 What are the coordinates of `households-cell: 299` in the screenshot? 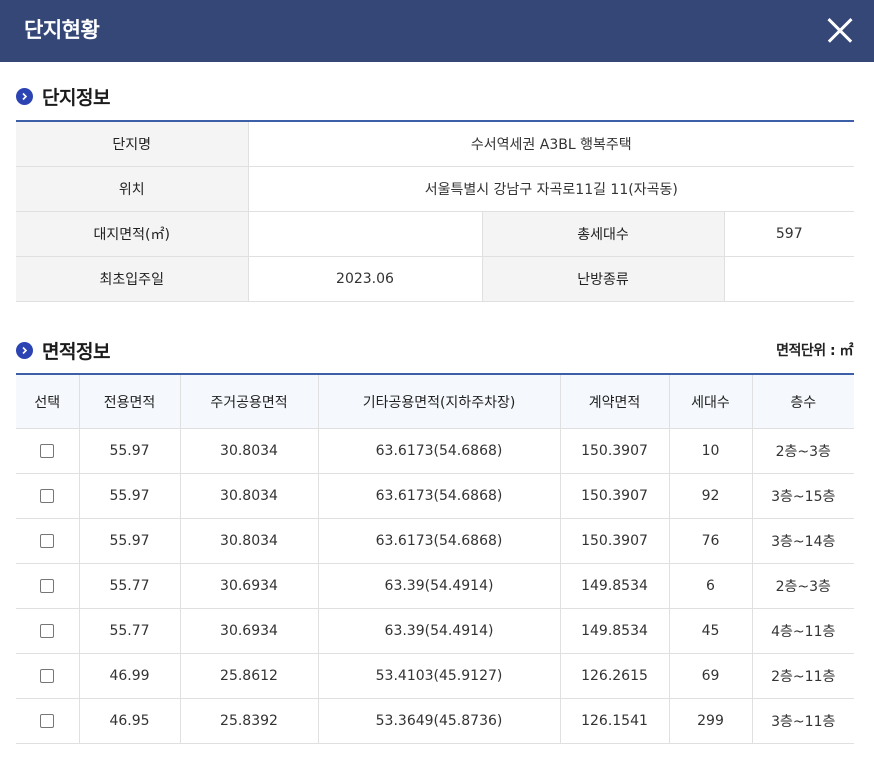 It's located at (711, 721).